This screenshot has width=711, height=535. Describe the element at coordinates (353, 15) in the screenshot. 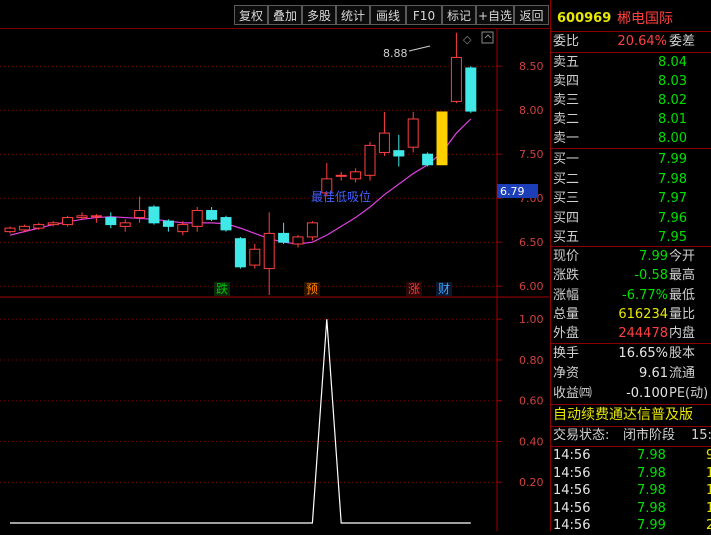

I see `statistics-button: 统计` at that location.